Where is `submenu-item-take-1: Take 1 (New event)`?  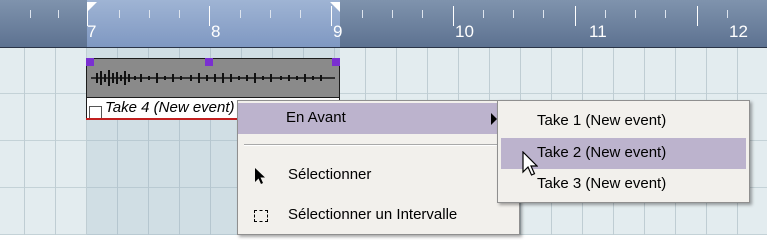
submenu-item-take-1: Take 1 (New event) is located at coordinates (623, 121).